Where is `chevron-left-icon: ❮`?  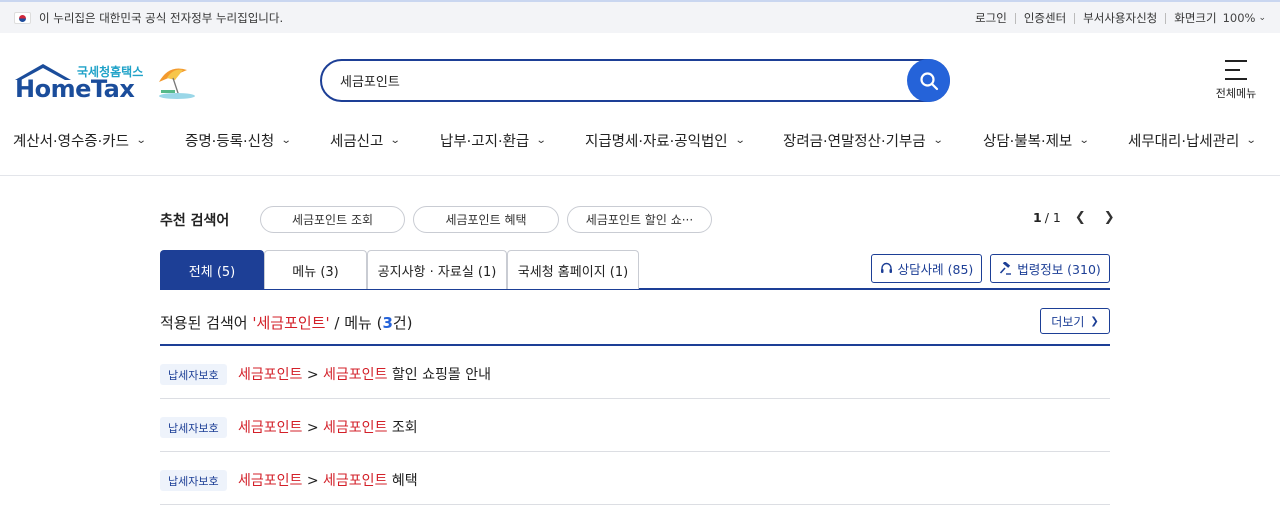
chevron-left-icon: ❮ is located at coordinates (1080, 217).